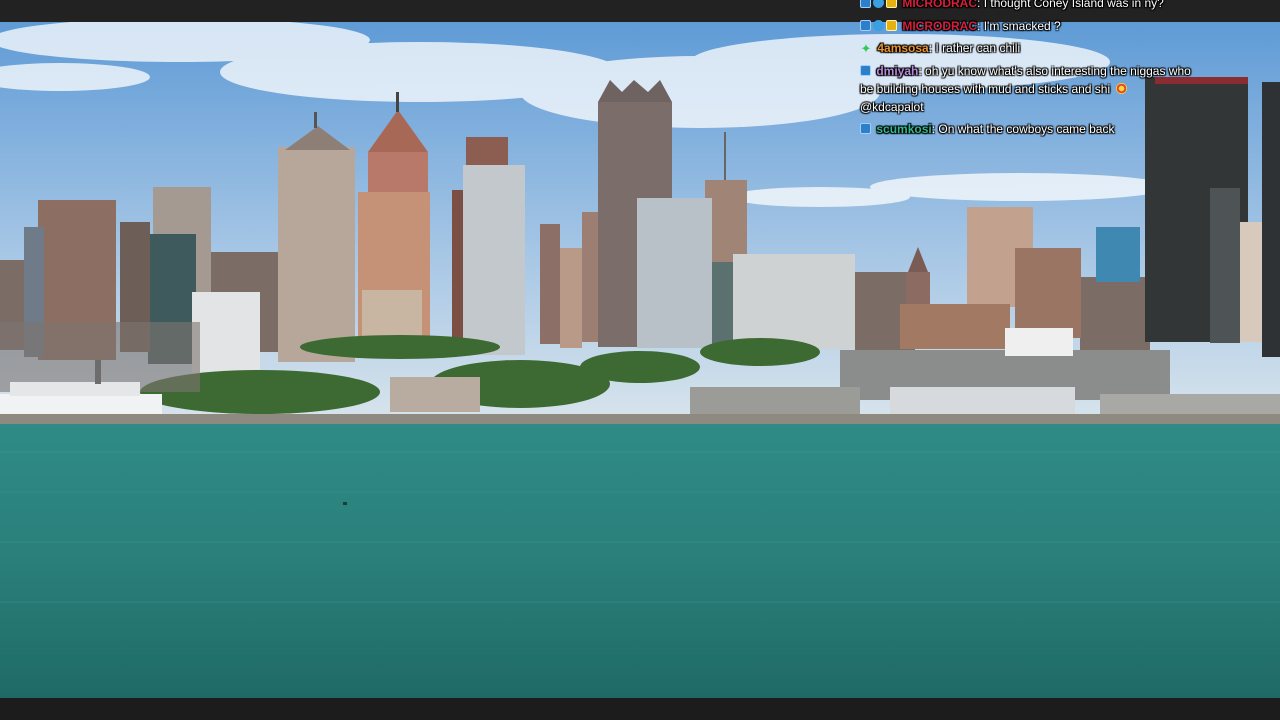 The width and height of the screenshot is (1280, 720). I want to click on green-badge-icon: ✦, so click(866, 49).